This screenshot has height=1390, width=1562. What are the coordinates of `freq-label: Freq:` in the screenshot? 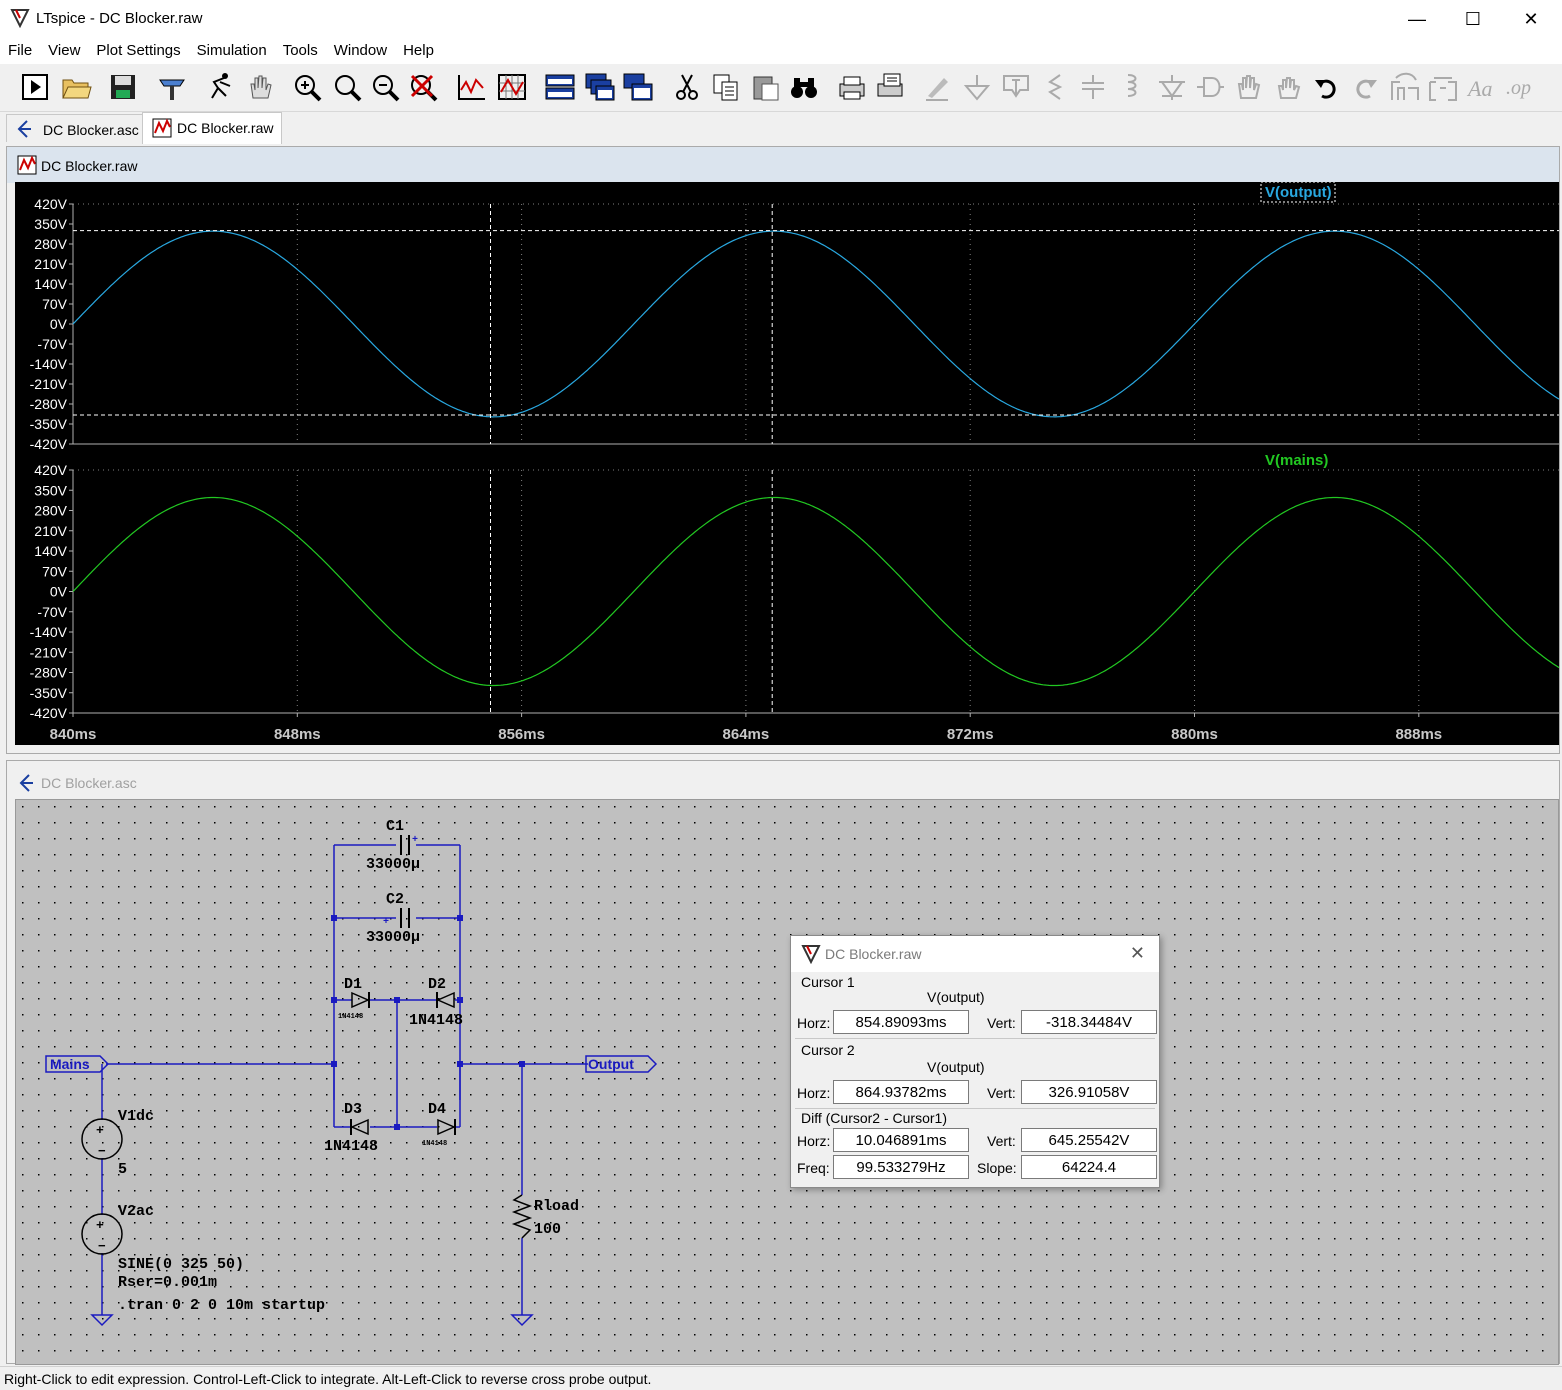 It's located at (813, 1168).